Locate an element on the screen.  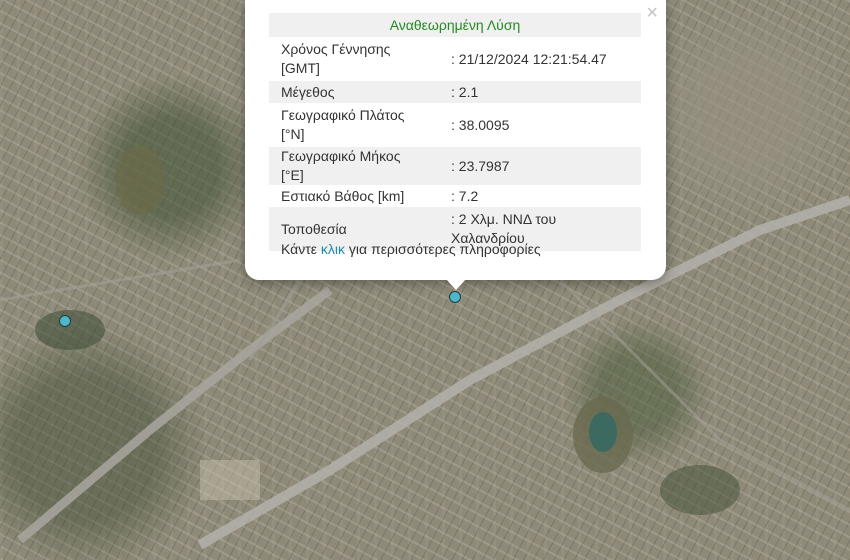
close-icon: × is located at coordinates (652, 13).